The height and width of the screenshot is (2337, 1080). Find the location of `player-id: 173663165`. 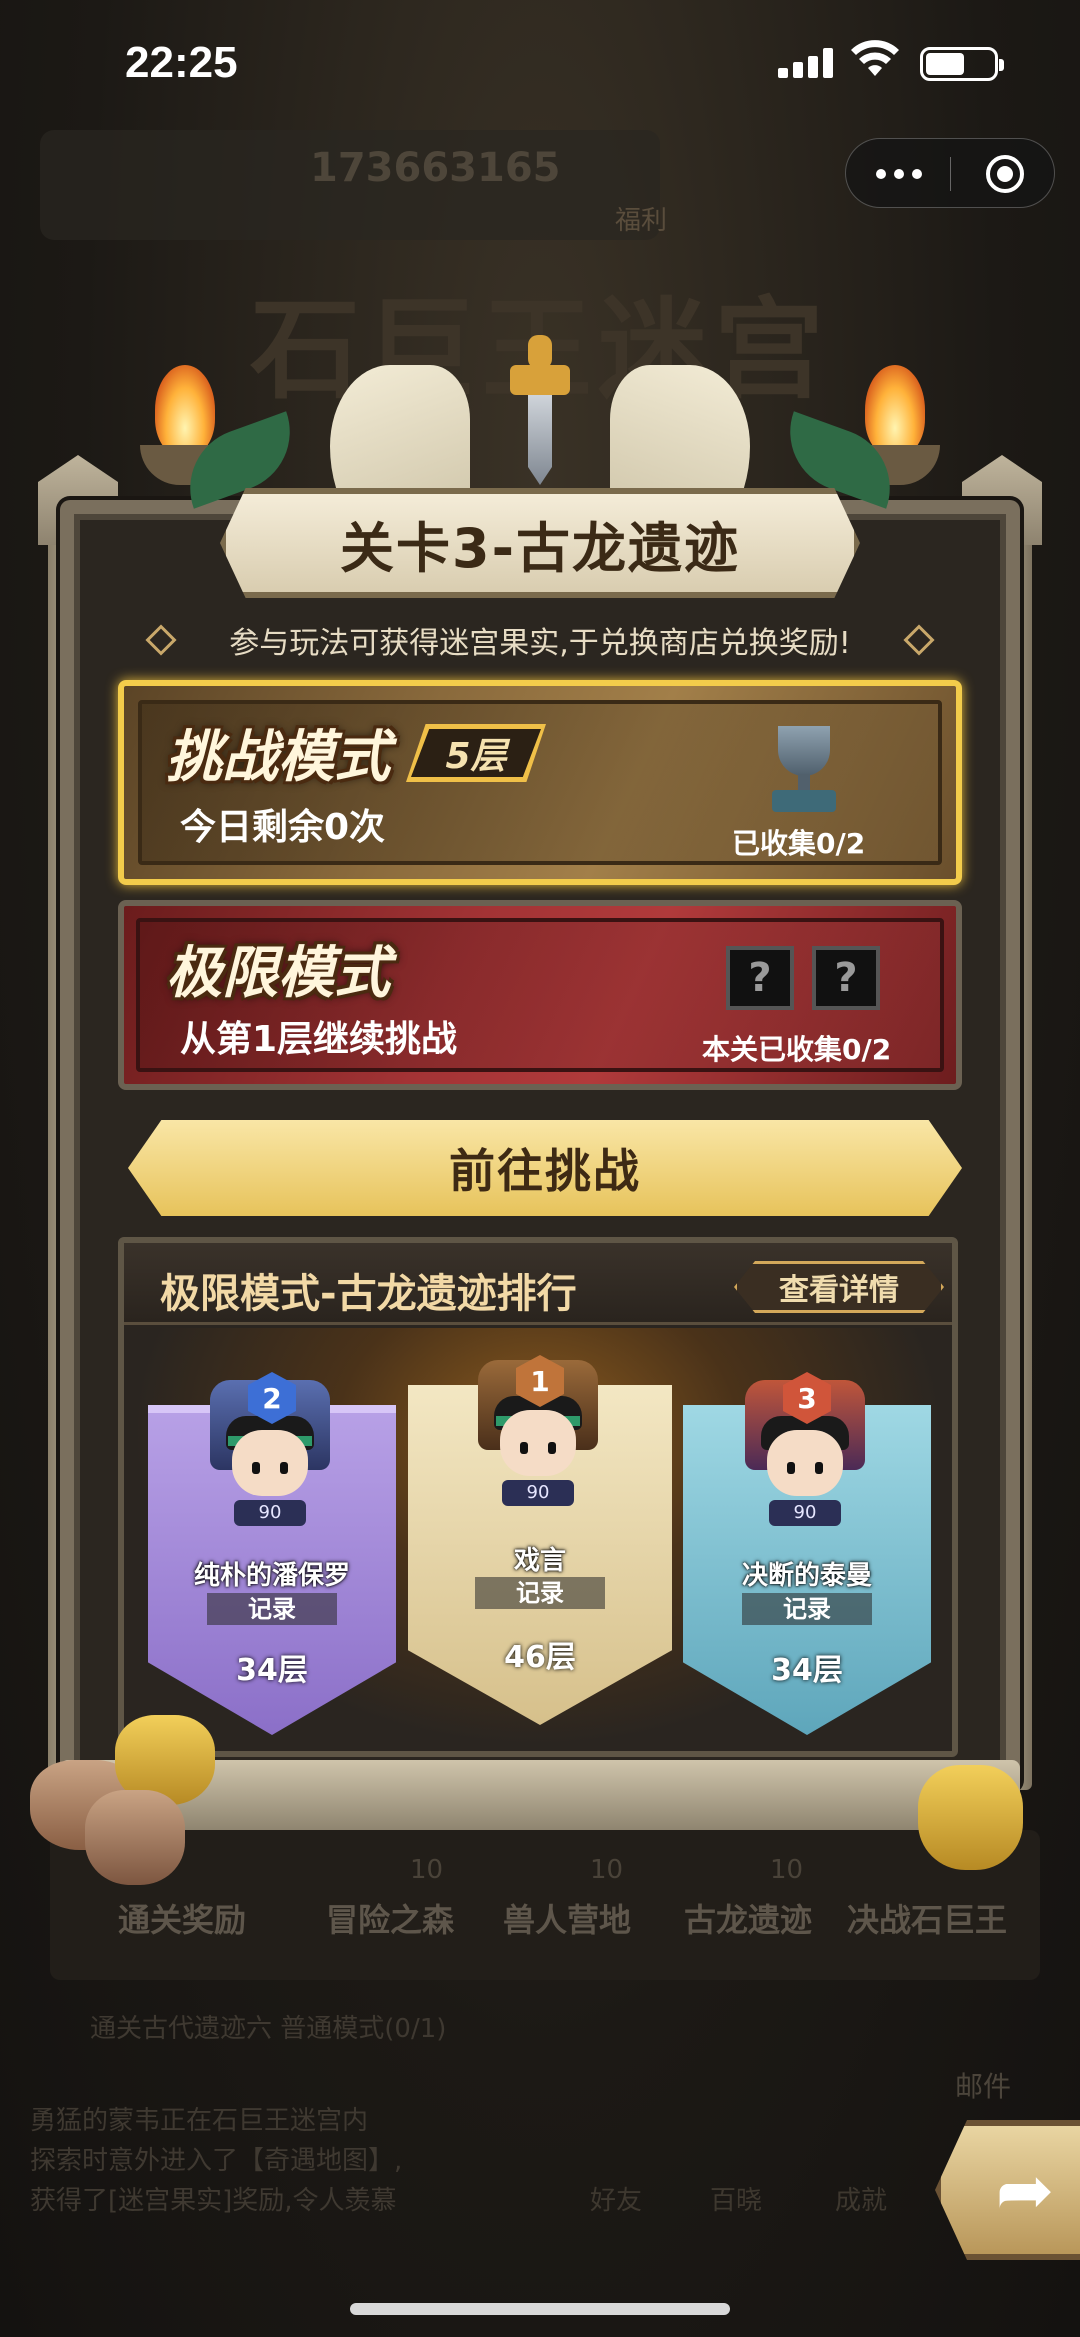

player-id: 173663165 is located at coordinates (435, 168).